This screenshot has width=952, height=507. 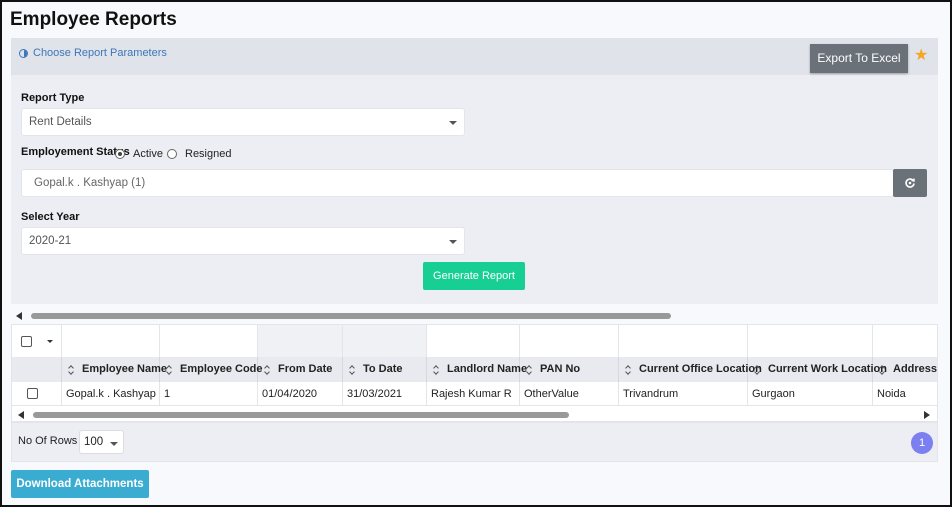 What do you see at coordinates (921, 56) in the screenshot?
I see `star-icon: ★` at bounding box center [921, 56].